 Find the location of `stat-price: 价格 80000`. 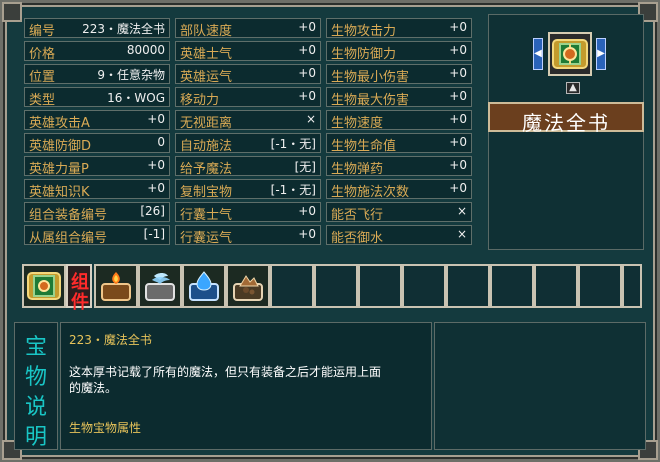

stat-price: 价格 80000 is located at coordinates (97, 51).